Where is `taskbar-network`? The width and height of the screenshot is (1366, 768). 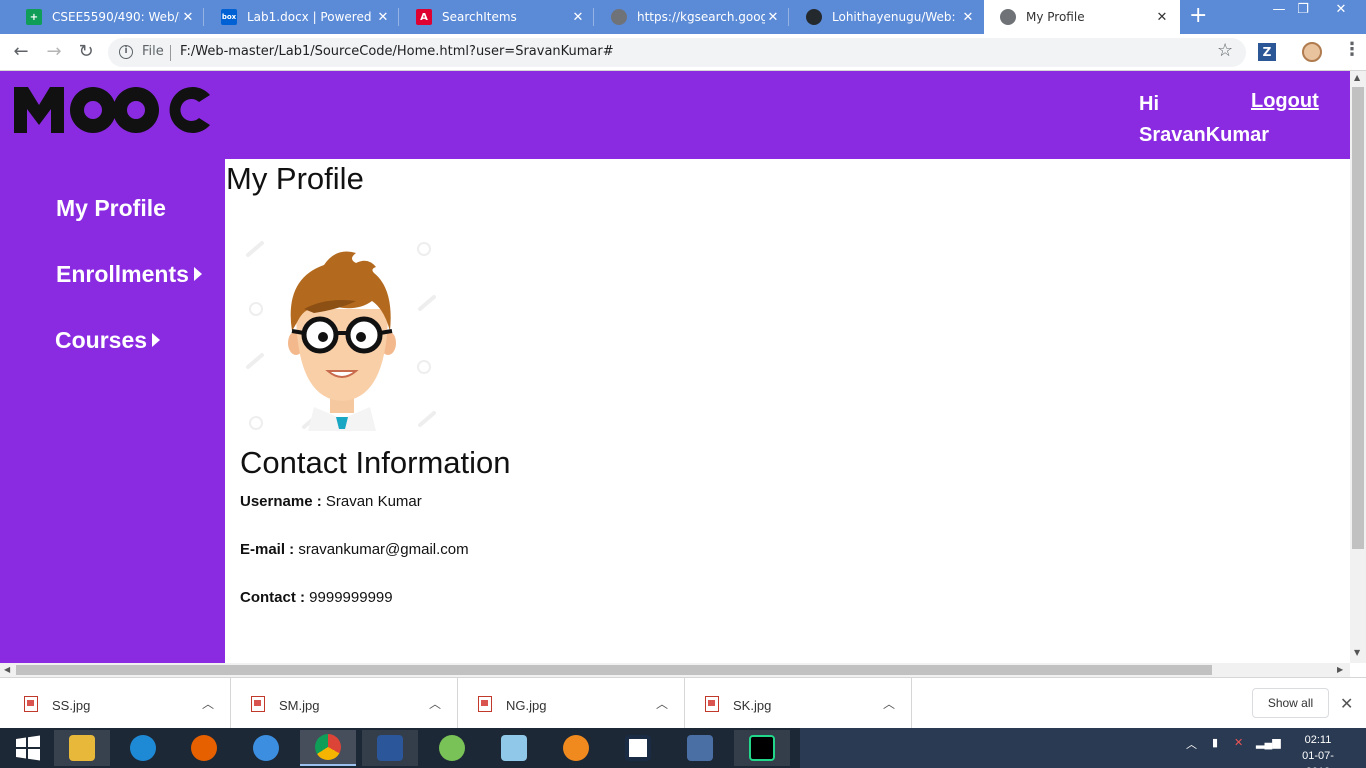 taskbar-network is located at coordinates (700, 748).